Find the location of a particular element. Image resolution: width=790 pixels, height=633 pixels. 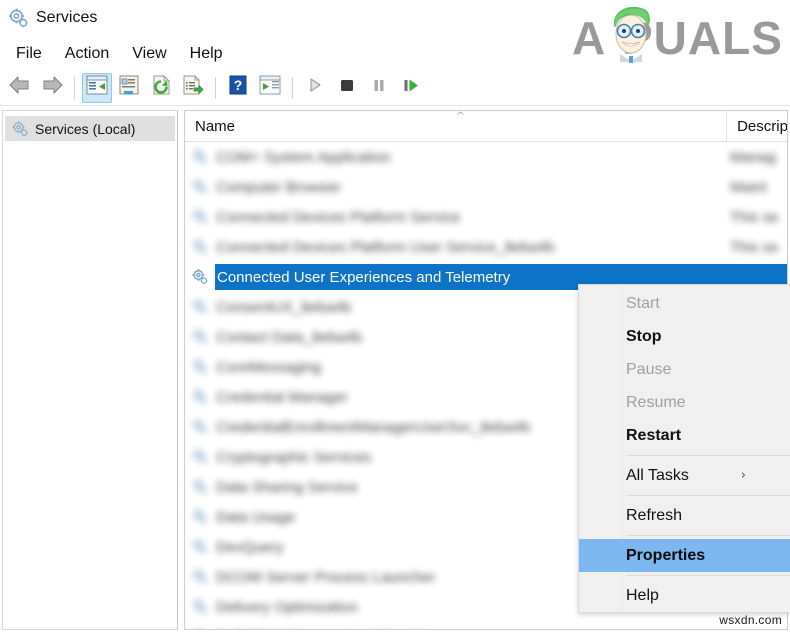

start-service-icon is located at coordinates (315, 87).